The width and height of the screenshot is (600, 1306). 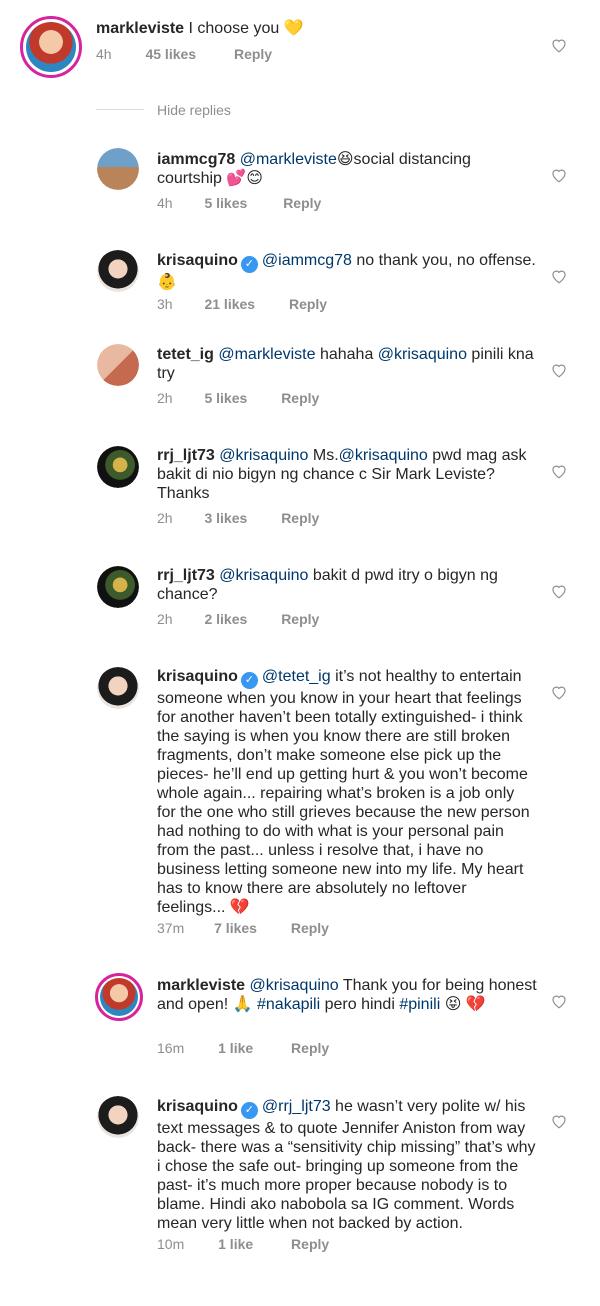 I want to click on mention-link: @iammcg78, so click(x=307, y=260).